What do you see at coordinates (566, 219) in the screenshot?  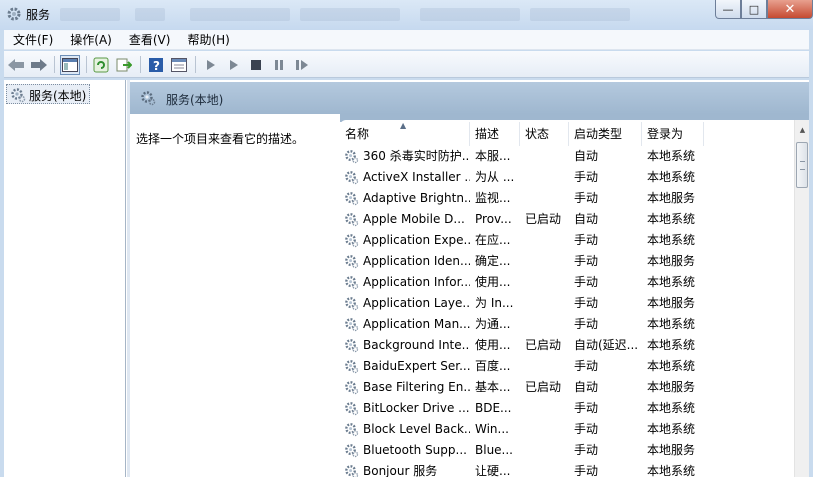 I see `service-row: Apple Mobile D... Prov... 已启动 自动 本地系统` at bounding box center [566, 219].